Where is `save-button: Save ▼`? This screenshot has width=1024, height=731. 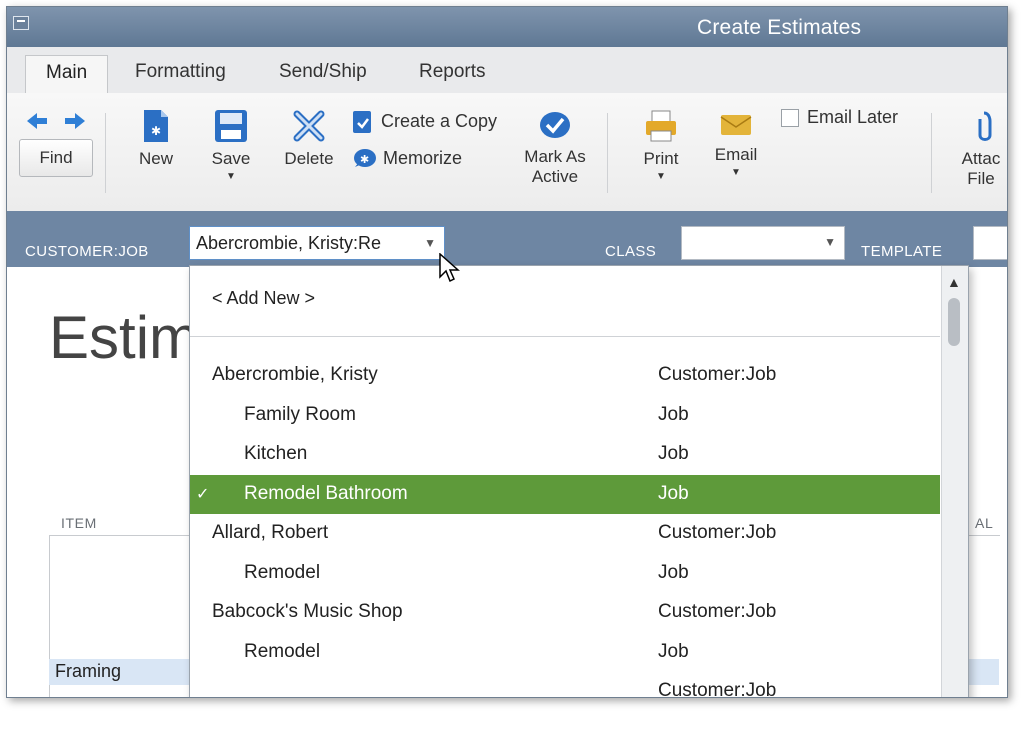 save-button: Save ▼ is located at coordinates (231, 145).